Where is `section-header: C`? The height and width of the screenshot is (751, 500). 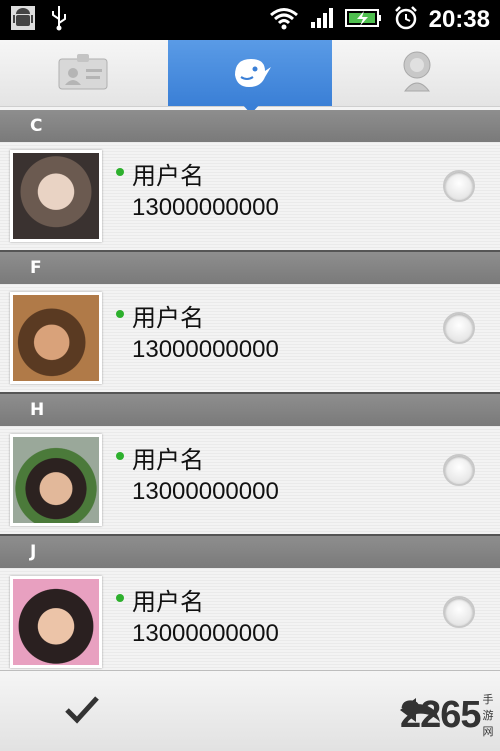
section-header: C is located at coordinates (250, 126).